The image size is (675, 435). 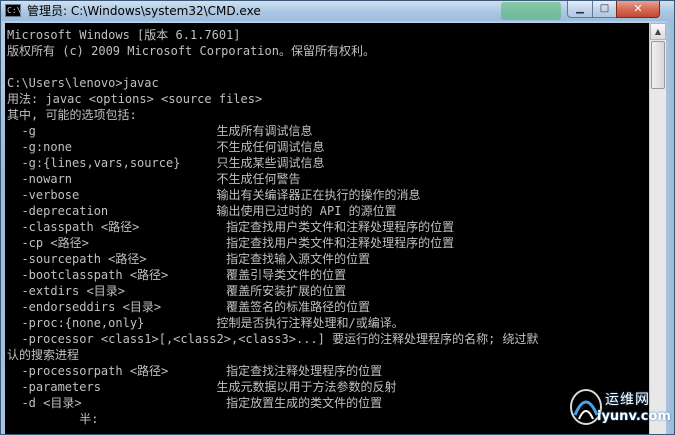 I want to click on console-line: -extdirs <目录> 覆盖所安装扩展的位置, so click(x=177, y=291).